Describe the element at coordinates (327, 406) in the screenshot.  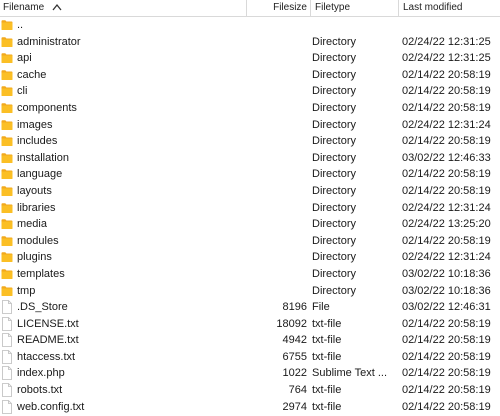
I see `file-type: txt-file` at that location.